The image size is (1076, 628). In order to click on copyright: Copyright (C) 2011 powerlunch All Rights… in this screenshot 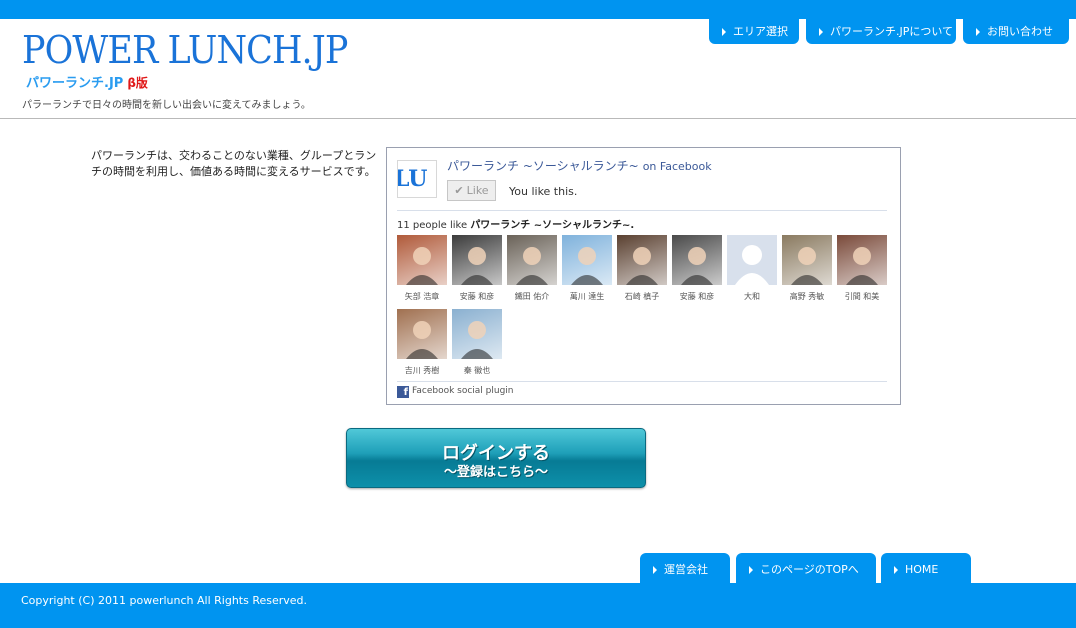, I will do `click(164, 600)`.